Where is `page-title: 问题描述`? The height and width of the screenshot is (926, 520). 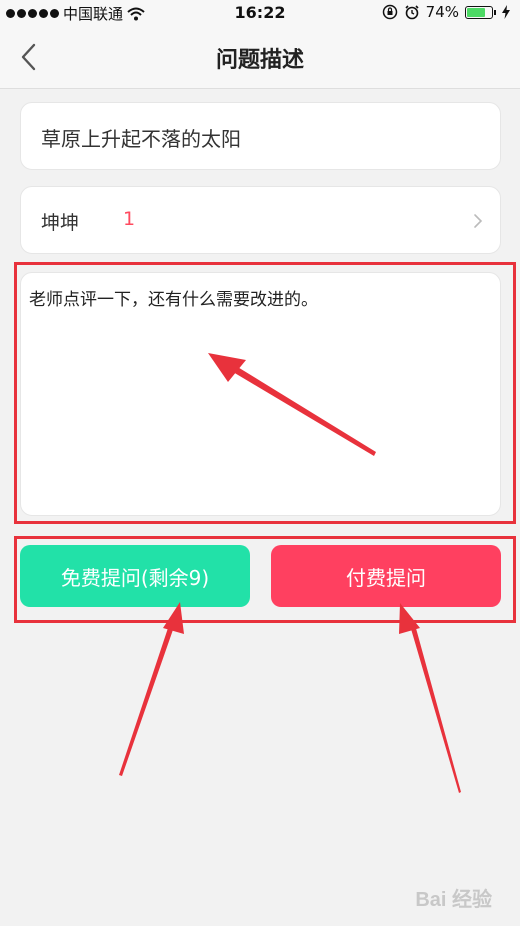
page-title: 问题描述 is located at coordinates (259, 60).